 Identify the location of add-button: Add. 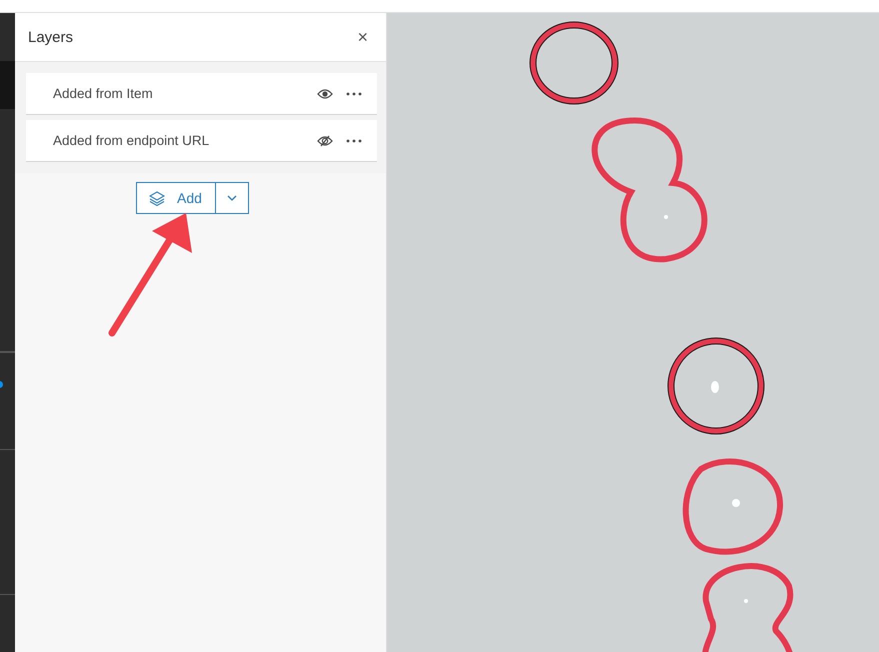
(176, 198).